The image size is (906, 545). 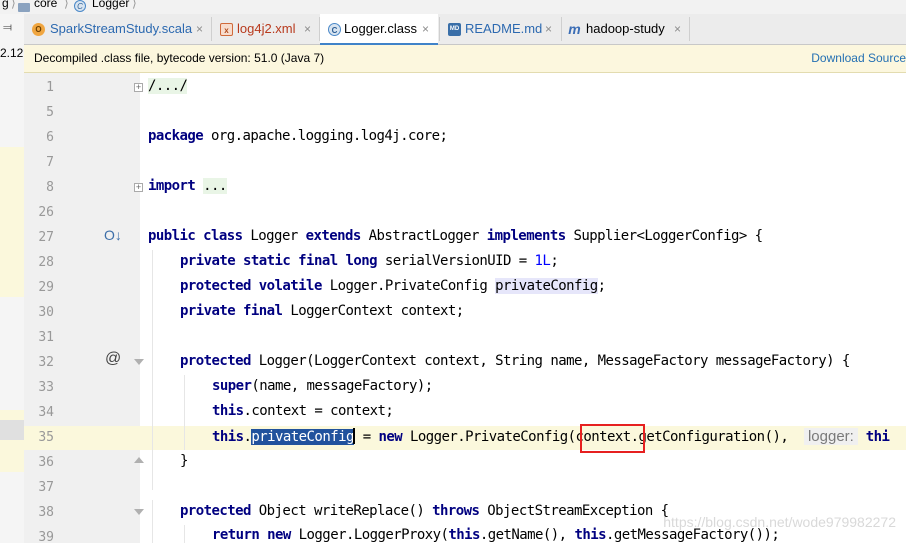 I want to click on tab-label: Logger.class, so click(x=380, y=28).